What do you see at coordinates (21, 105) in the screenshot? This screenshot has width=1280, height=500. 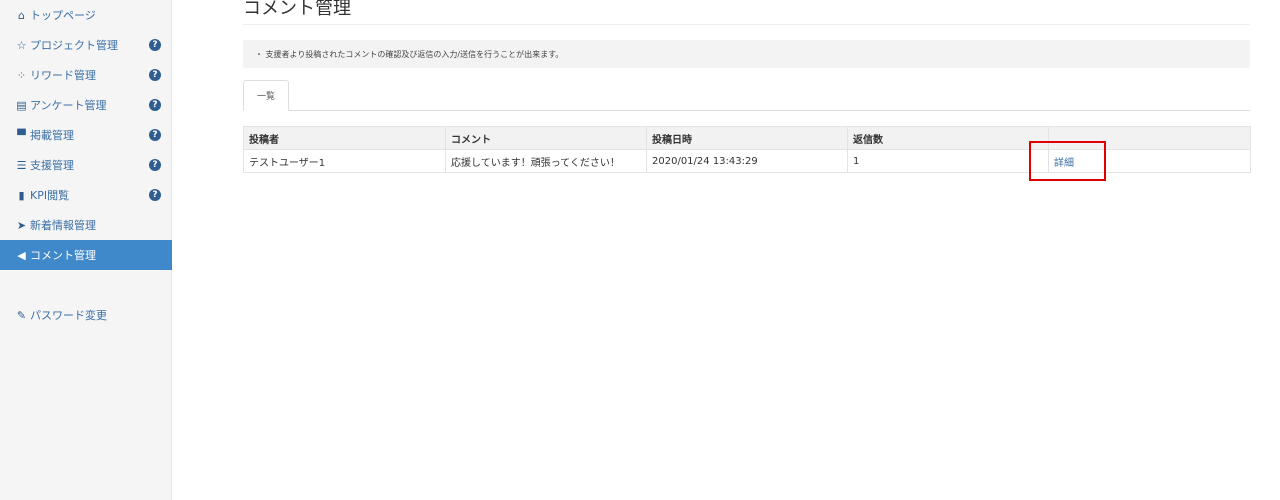 I see `list-alt-icon: ▤` at bounding box center [21, 105].